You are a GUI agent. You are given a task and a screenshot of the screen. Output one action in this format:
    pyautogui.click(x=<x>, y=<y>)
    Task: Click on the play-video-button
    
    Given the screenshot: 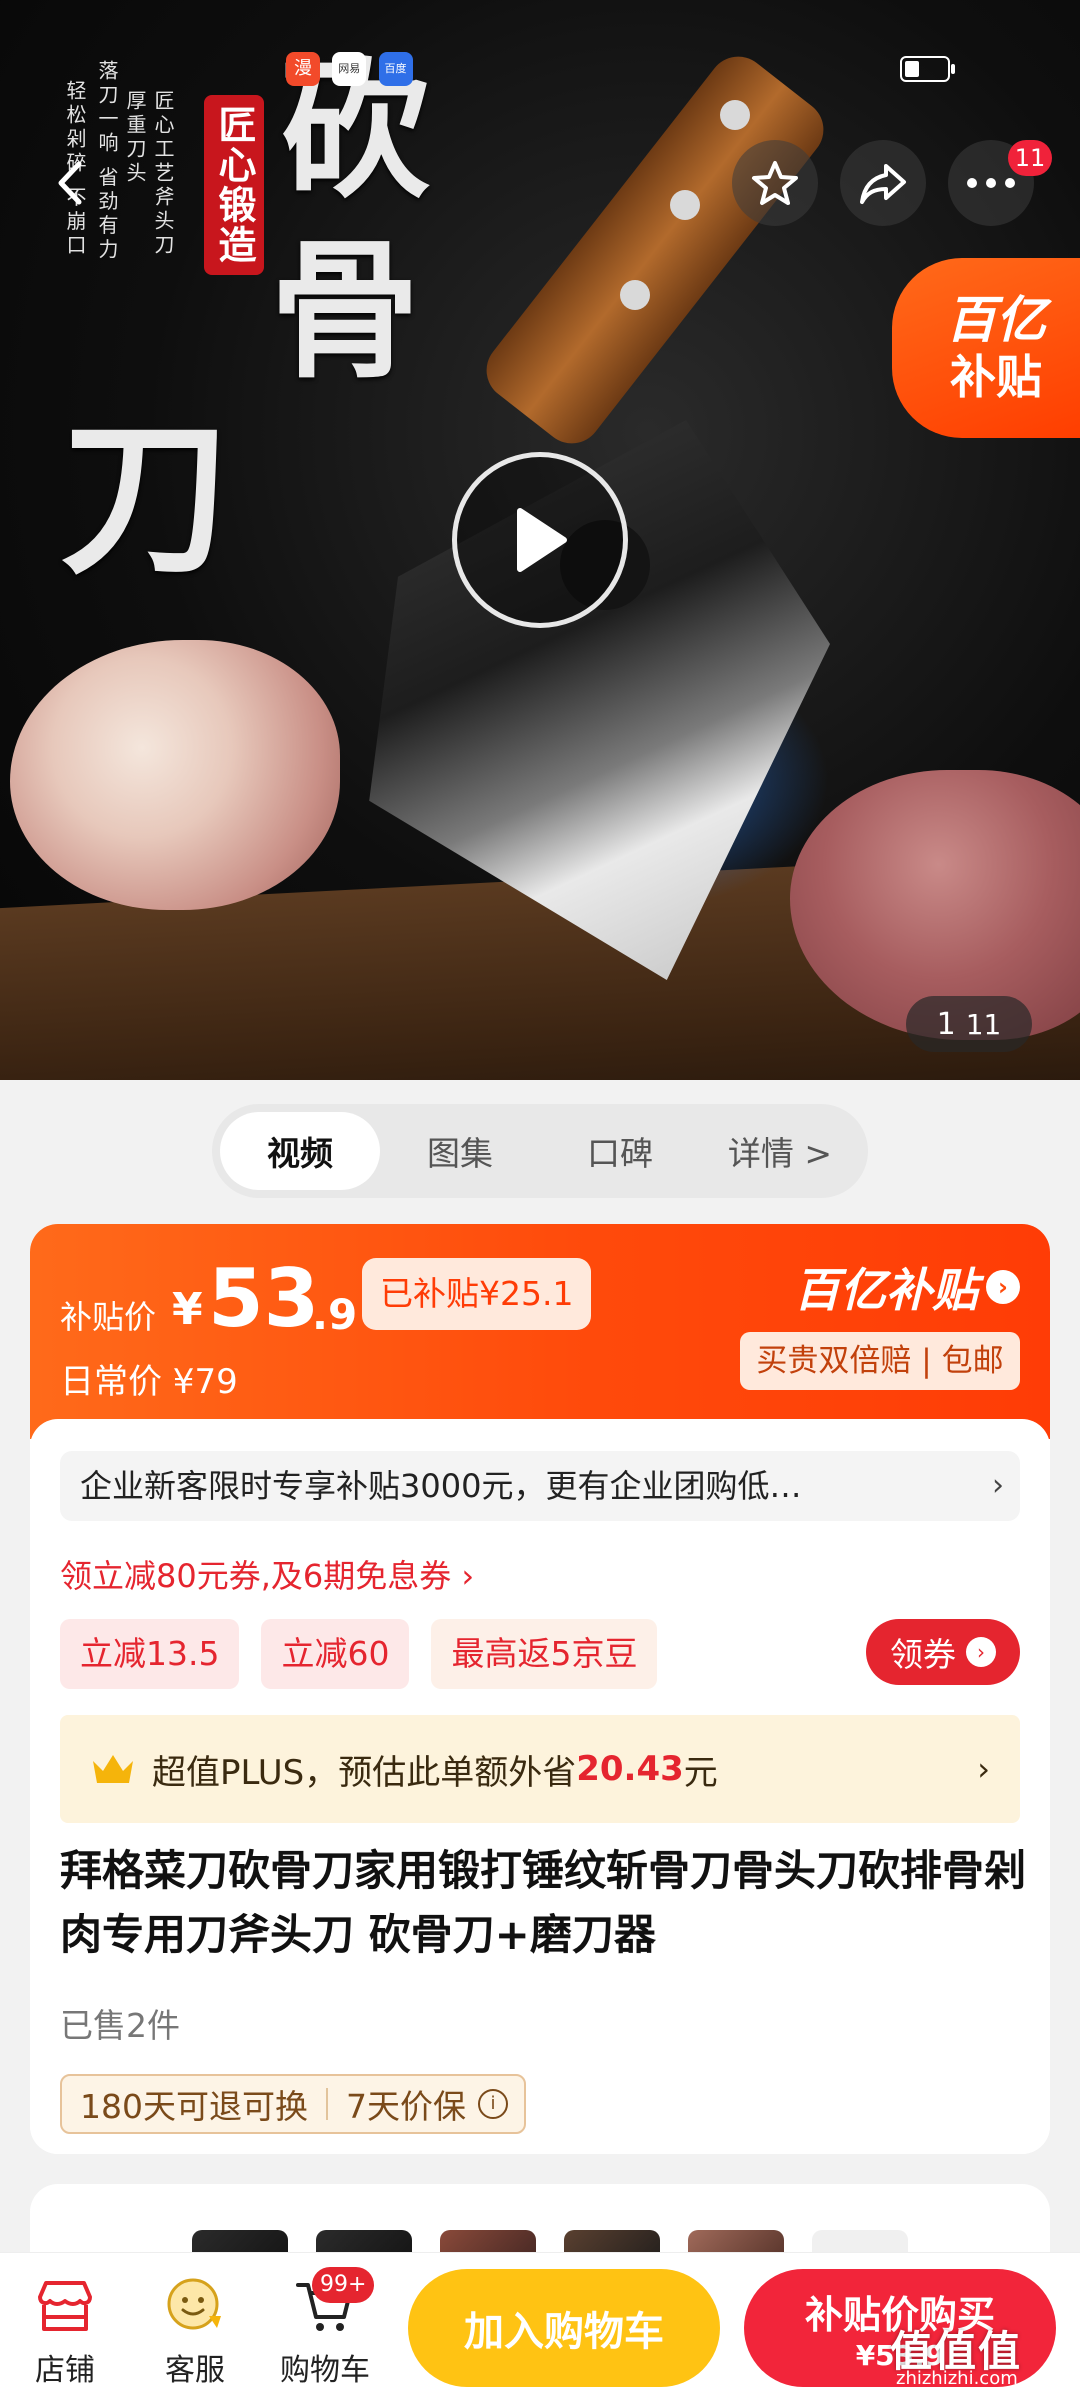 What is the action you would take?
    pyautogui.click(x=540, y=540)
    